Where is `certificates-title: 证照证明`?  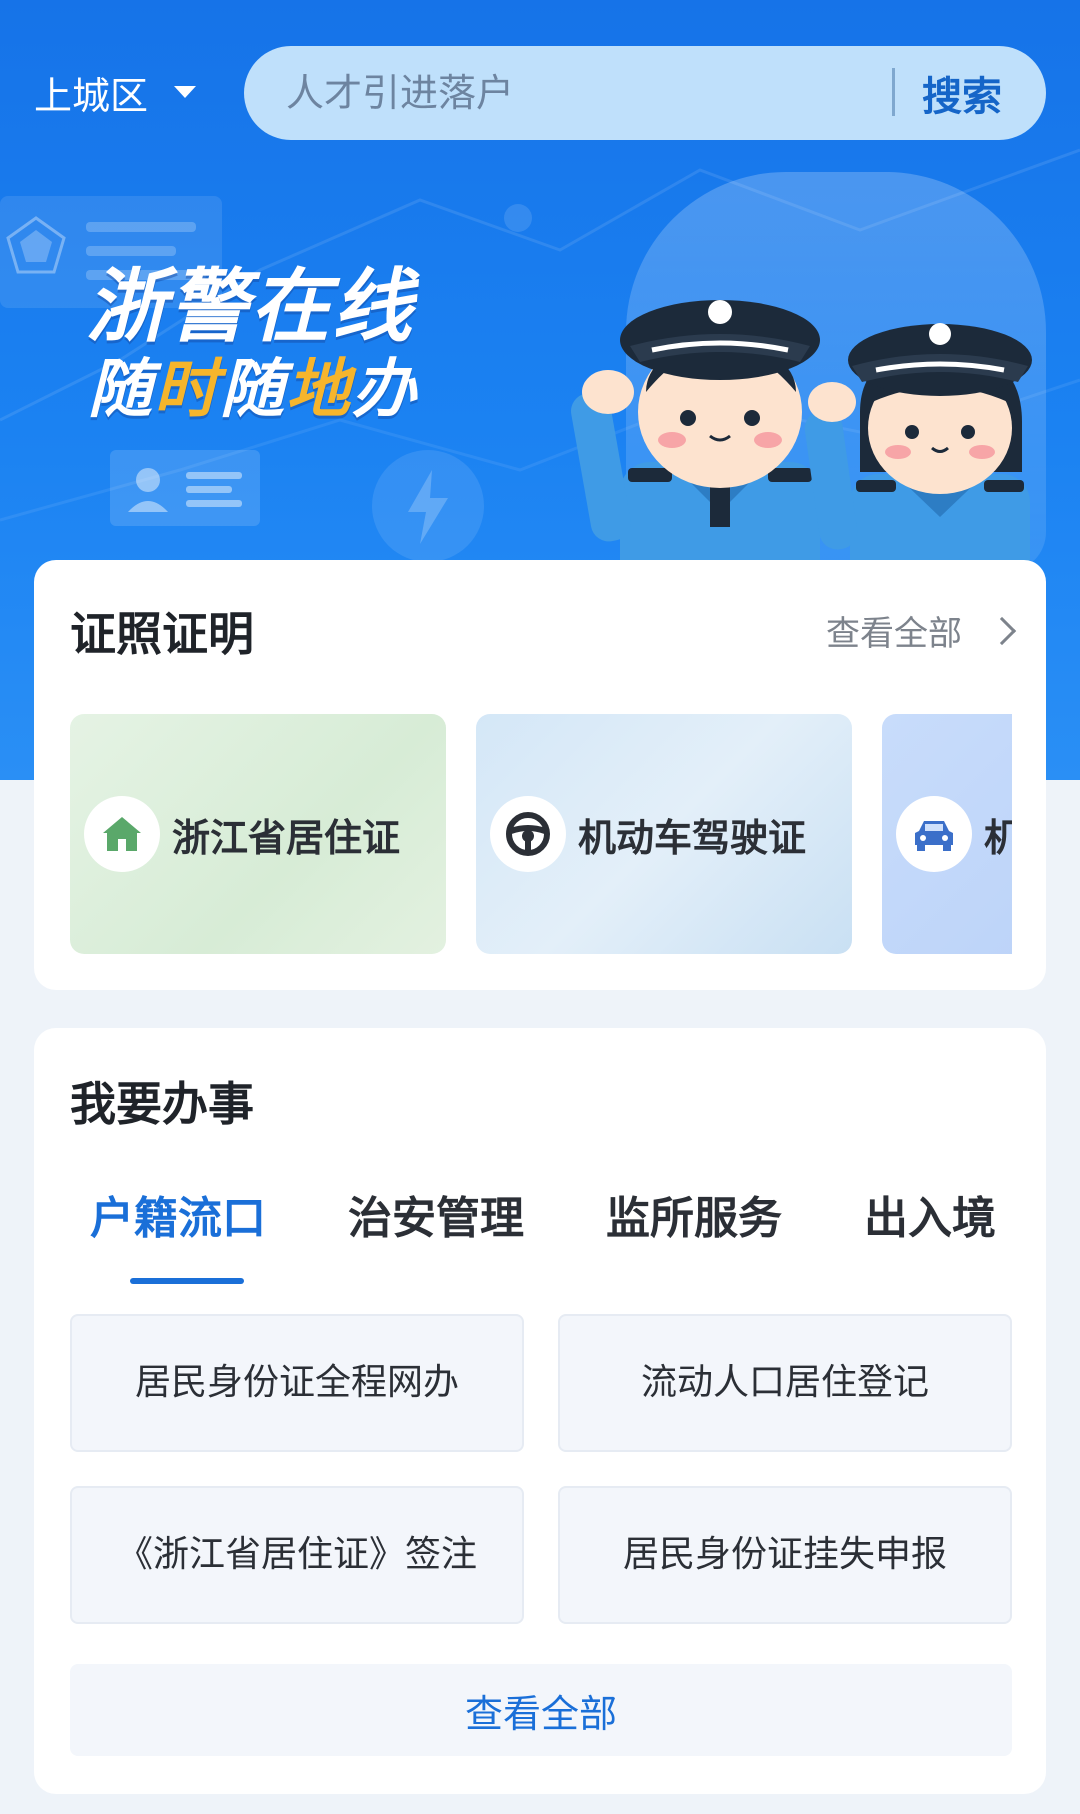 certificates-title: 证照证明 is located at coordinates (162, 634).